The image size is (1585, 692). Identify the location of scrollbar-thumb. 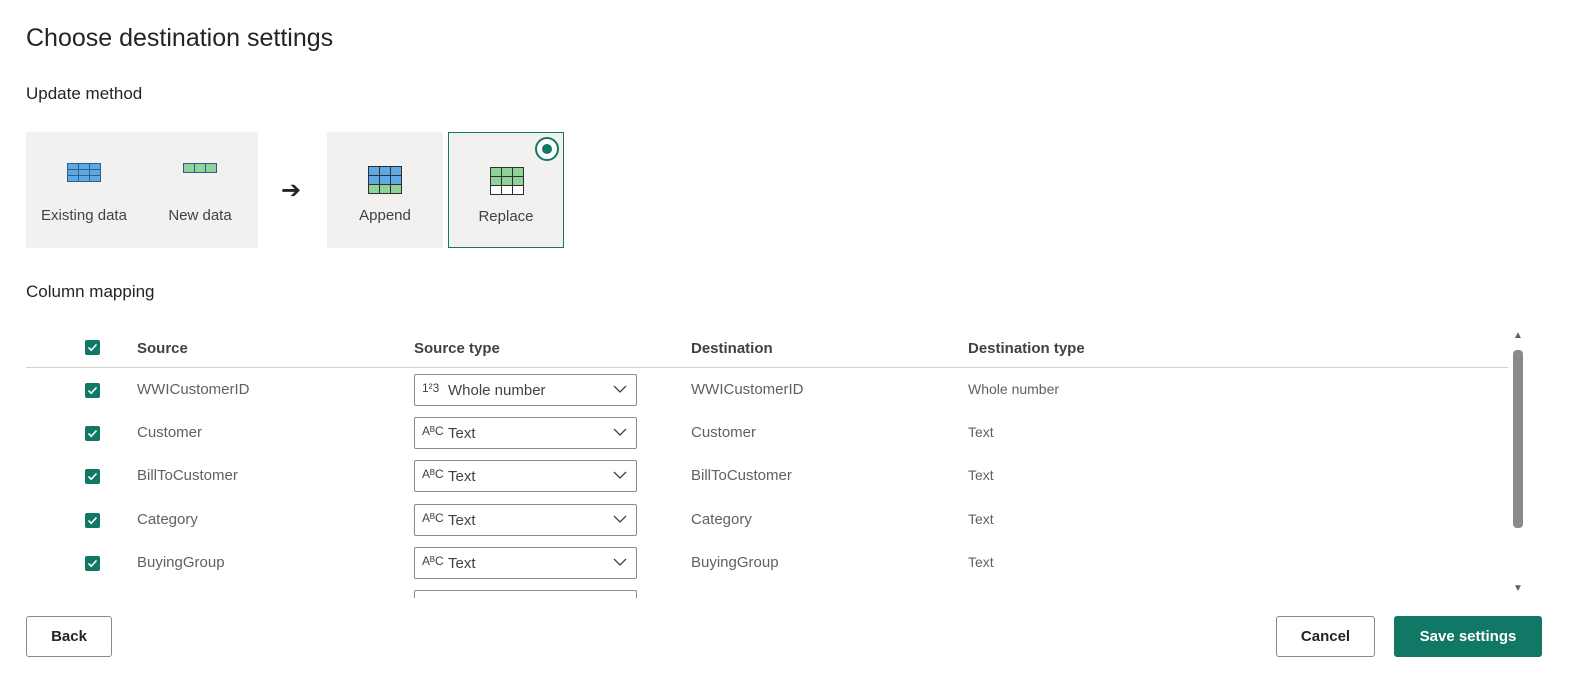
(1518, 439).